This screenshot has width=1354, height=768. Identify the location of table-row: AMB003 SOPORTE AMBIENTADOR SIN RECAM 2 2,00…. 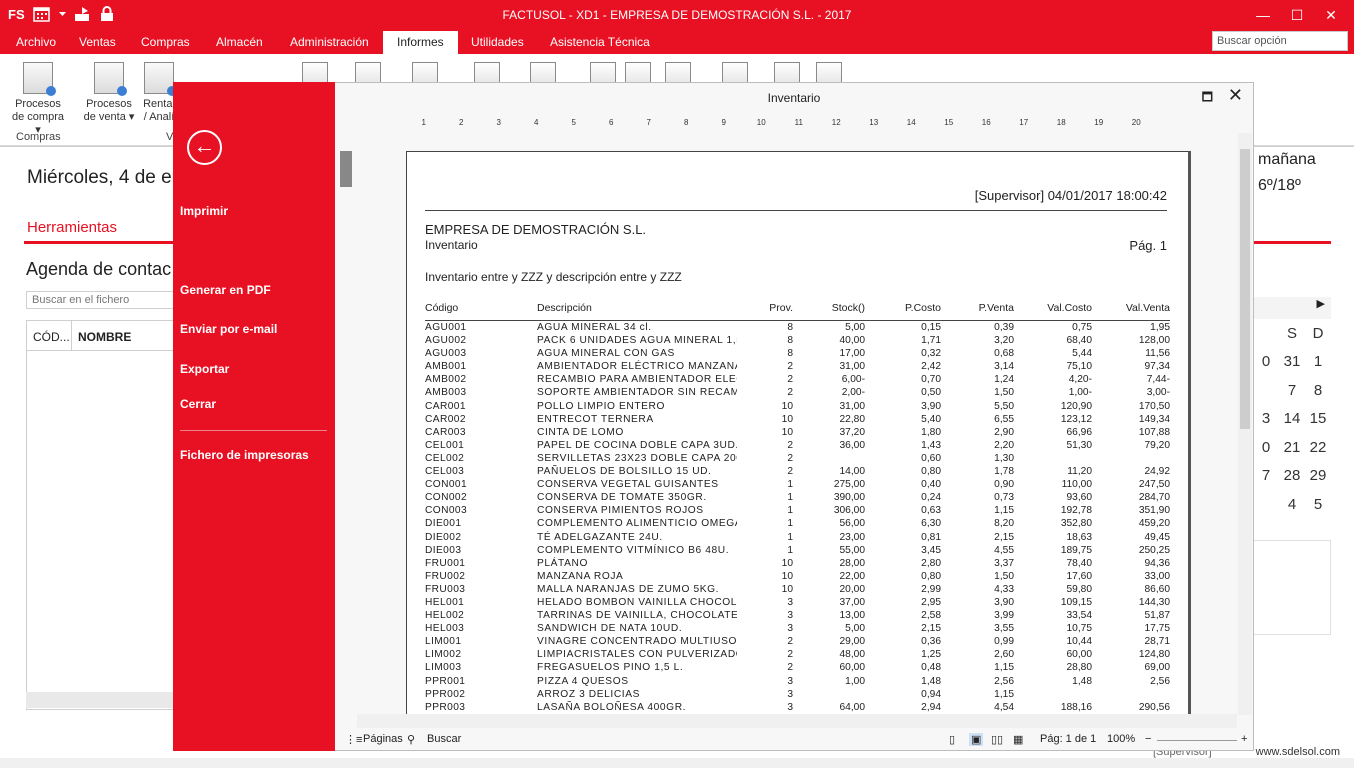
(797, 393).